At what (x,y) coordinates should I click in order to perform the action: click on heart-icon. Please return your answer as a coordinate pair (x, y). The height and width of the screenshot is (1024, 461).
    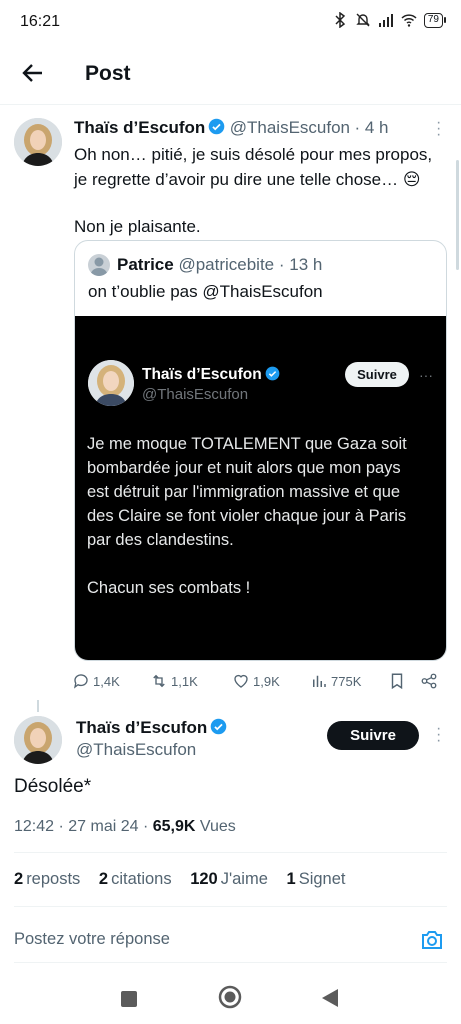
    Looking at the image, I should click on (241, 681).